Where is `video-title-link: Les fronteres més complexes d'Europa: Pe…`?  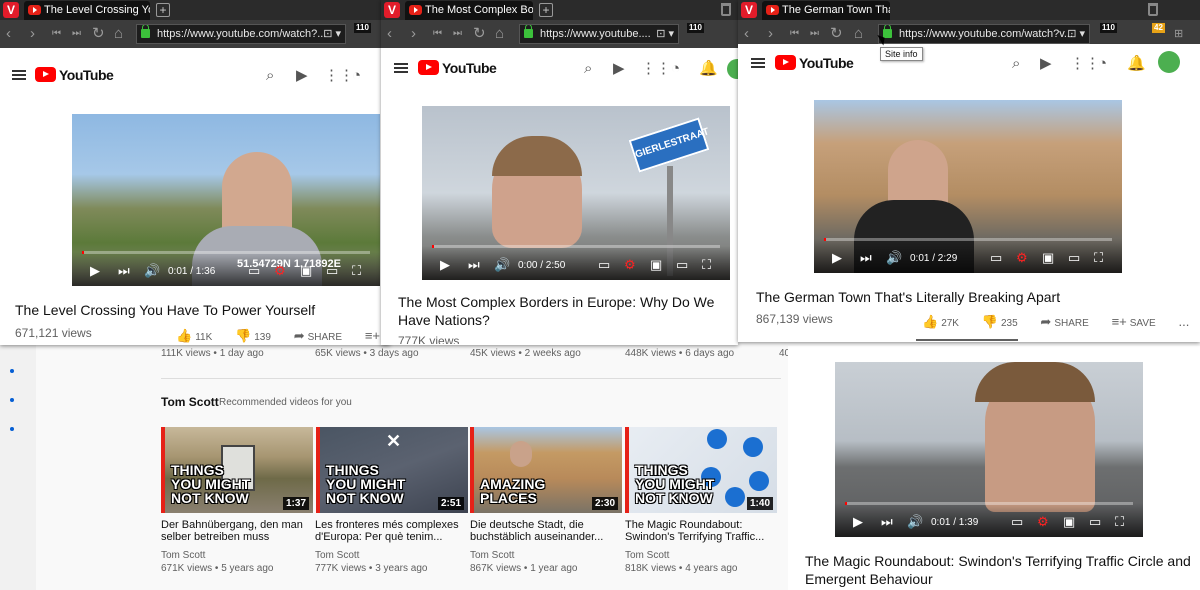 video-title-link: Les fronteres més complexes d'Europa: Pe… is located at coordinates (390, 531).